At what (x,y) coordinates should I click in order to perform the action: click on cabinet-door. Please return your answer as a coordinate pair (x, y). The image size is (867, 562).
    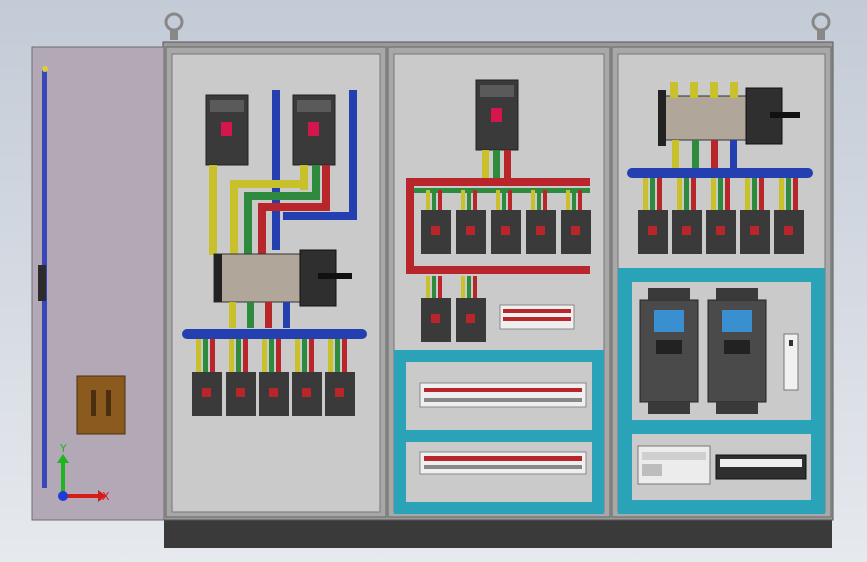
    Looking at the image, I should click on (98, 283).